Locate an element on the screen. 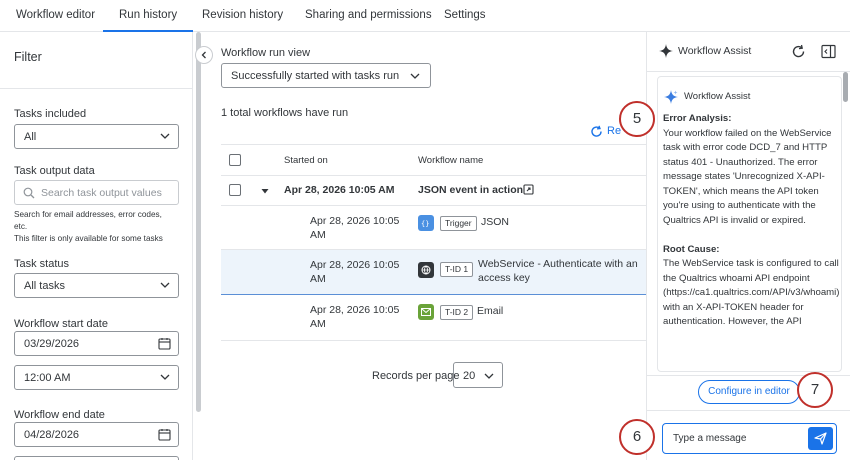 Image resolution: width=850 pixels, height=460 pixels. email-icon is located at coordinates (426, 312).